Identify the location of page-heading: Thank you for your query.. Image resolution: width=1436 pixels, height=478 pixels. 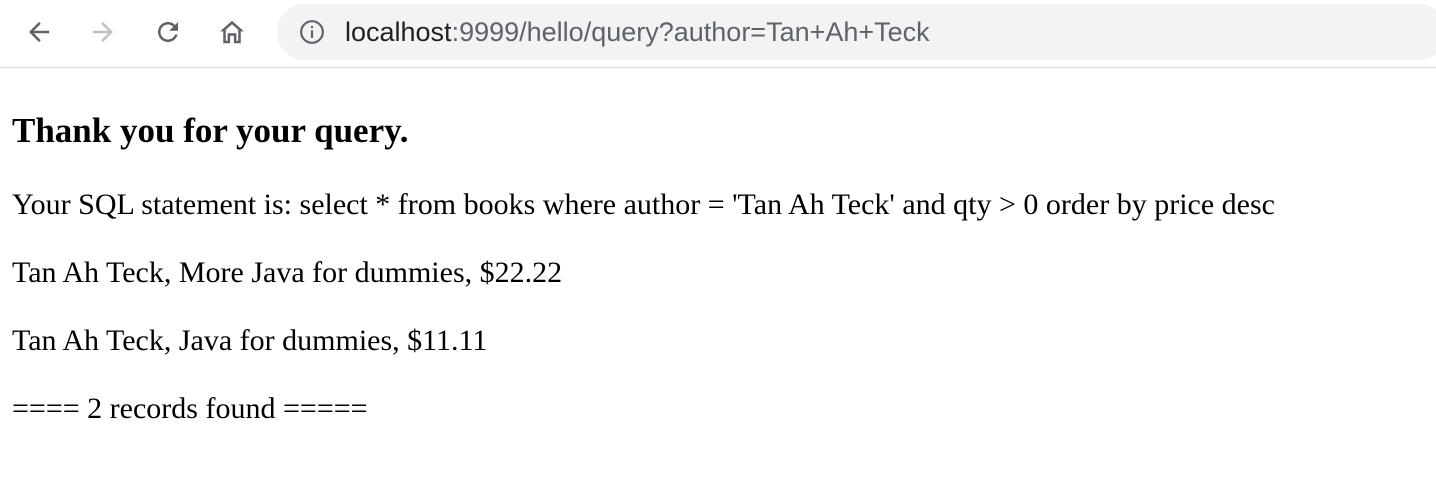
(210, 130).